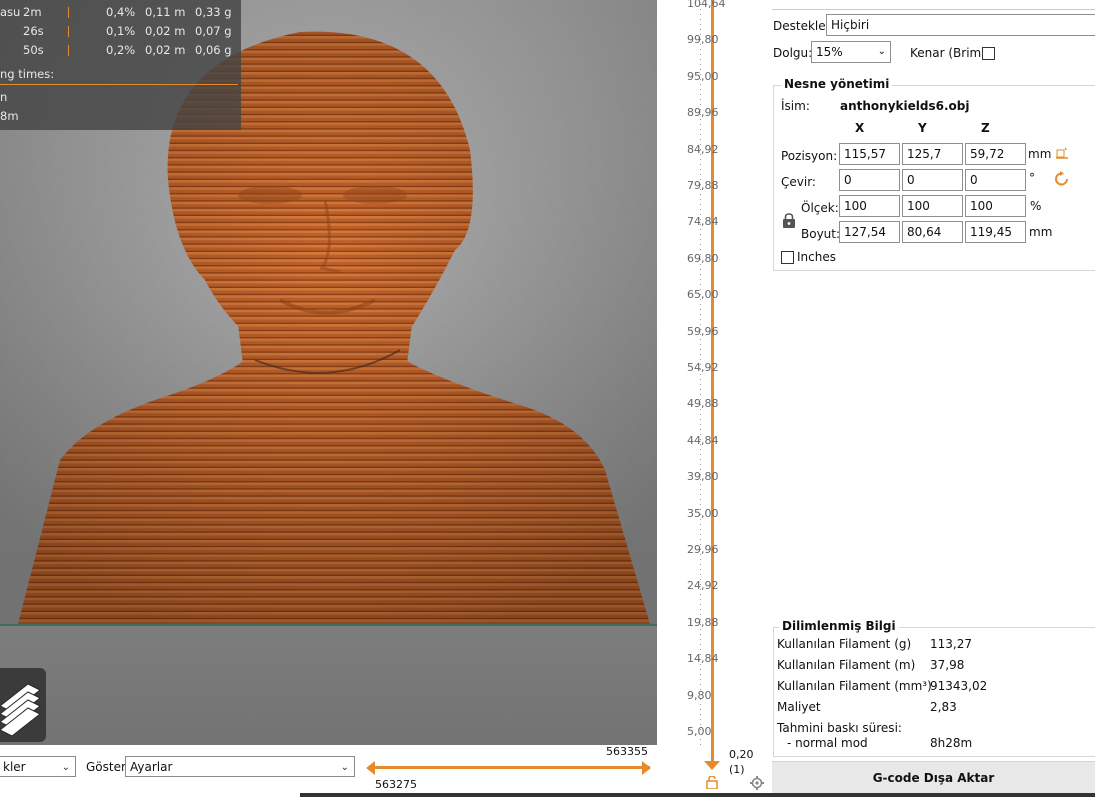 This screenshot has width=1095, height=797. Describe the element at coordinates (703, 258) in the screenshot. I see `layer-height-label: 69,80` at that location.